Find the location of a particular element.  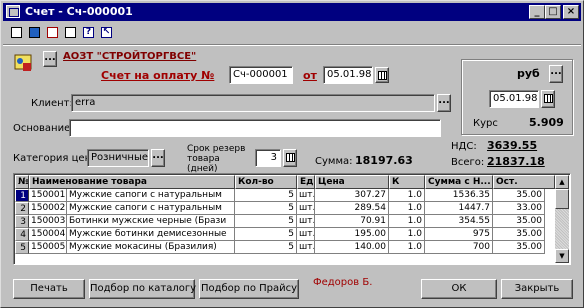

column-header: Цена is located at coordinates (352, 182).